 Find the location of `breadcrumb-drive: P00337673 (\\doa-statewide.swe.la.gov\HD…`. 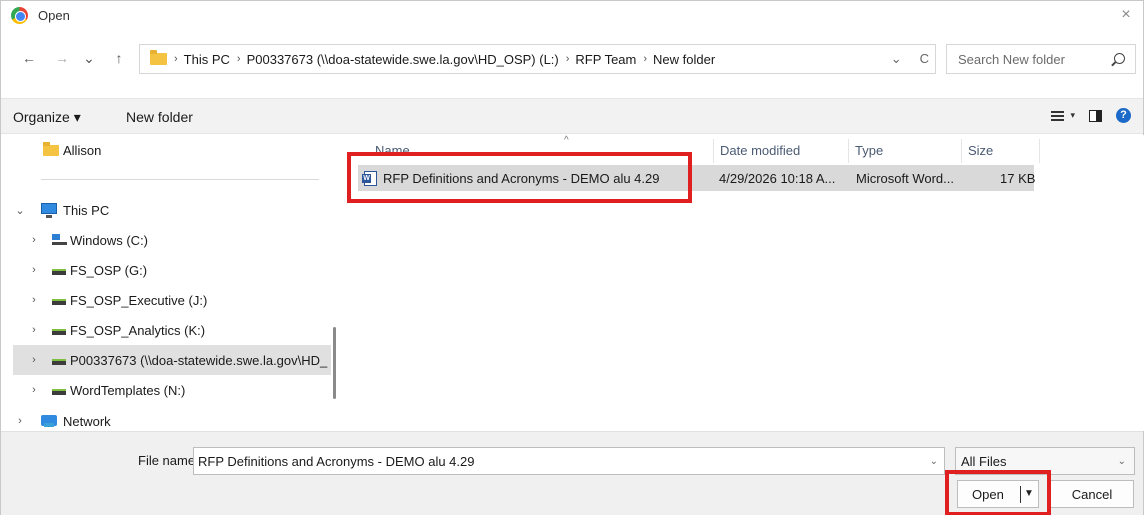

breadcrumb-drive: P00337673 (\\doa-statewide.swe.la.gov\HD… is located at coordinates (403, 59).